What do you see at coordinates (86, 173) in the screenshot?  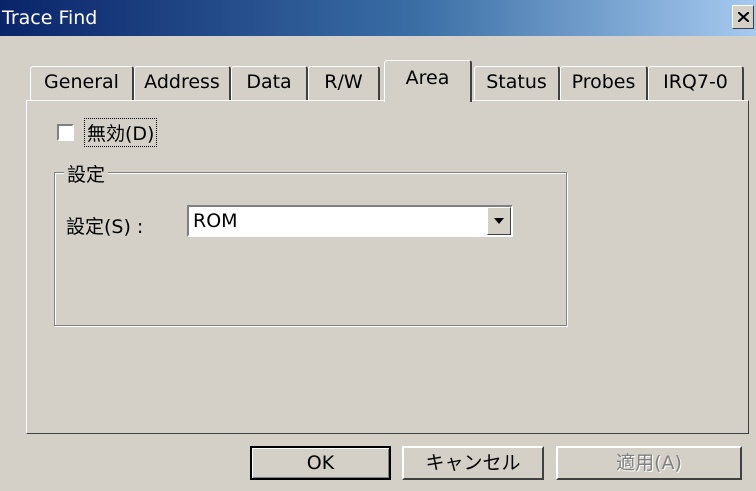 I see `settings-group-title: 設定` at bounding box center [86, 173].